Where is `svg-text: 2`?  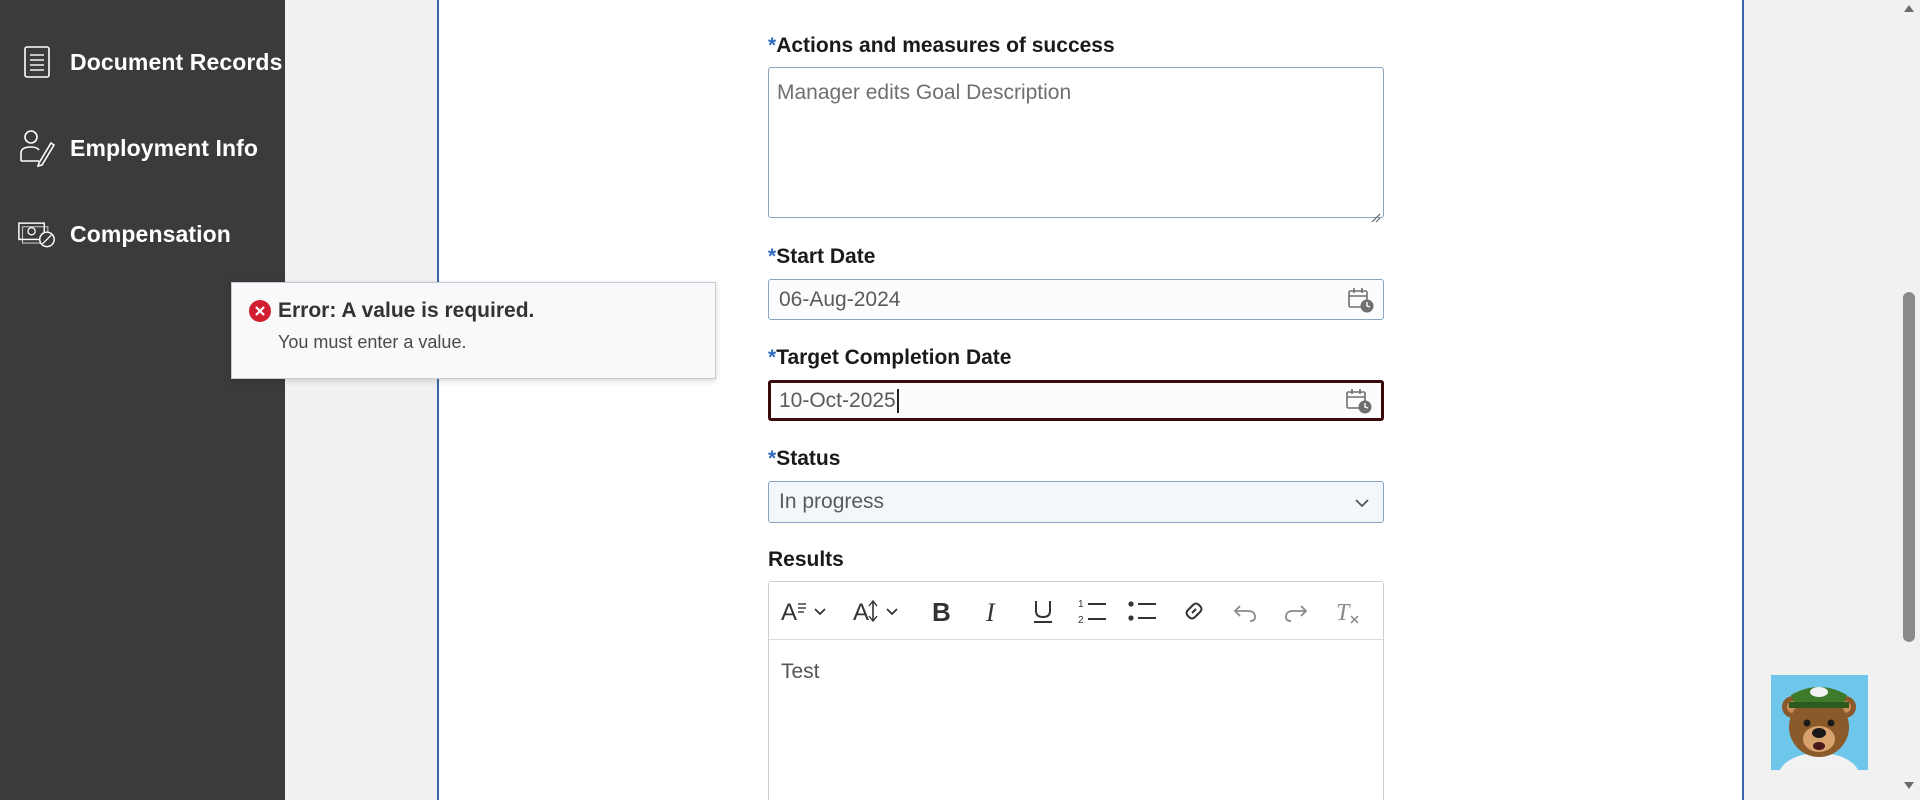
svg-text: 2 is located at coordinates (1081, 620).